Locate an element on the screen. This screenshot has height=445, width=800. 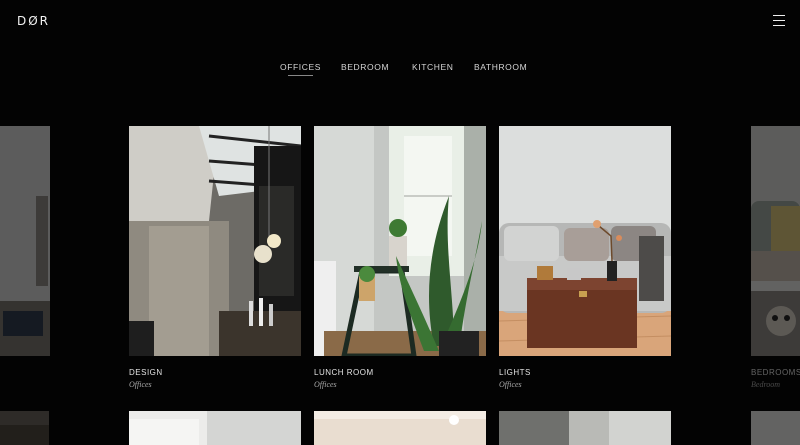
gallery-item-design: DESIGN Offices is located at coordinates (215, 257).